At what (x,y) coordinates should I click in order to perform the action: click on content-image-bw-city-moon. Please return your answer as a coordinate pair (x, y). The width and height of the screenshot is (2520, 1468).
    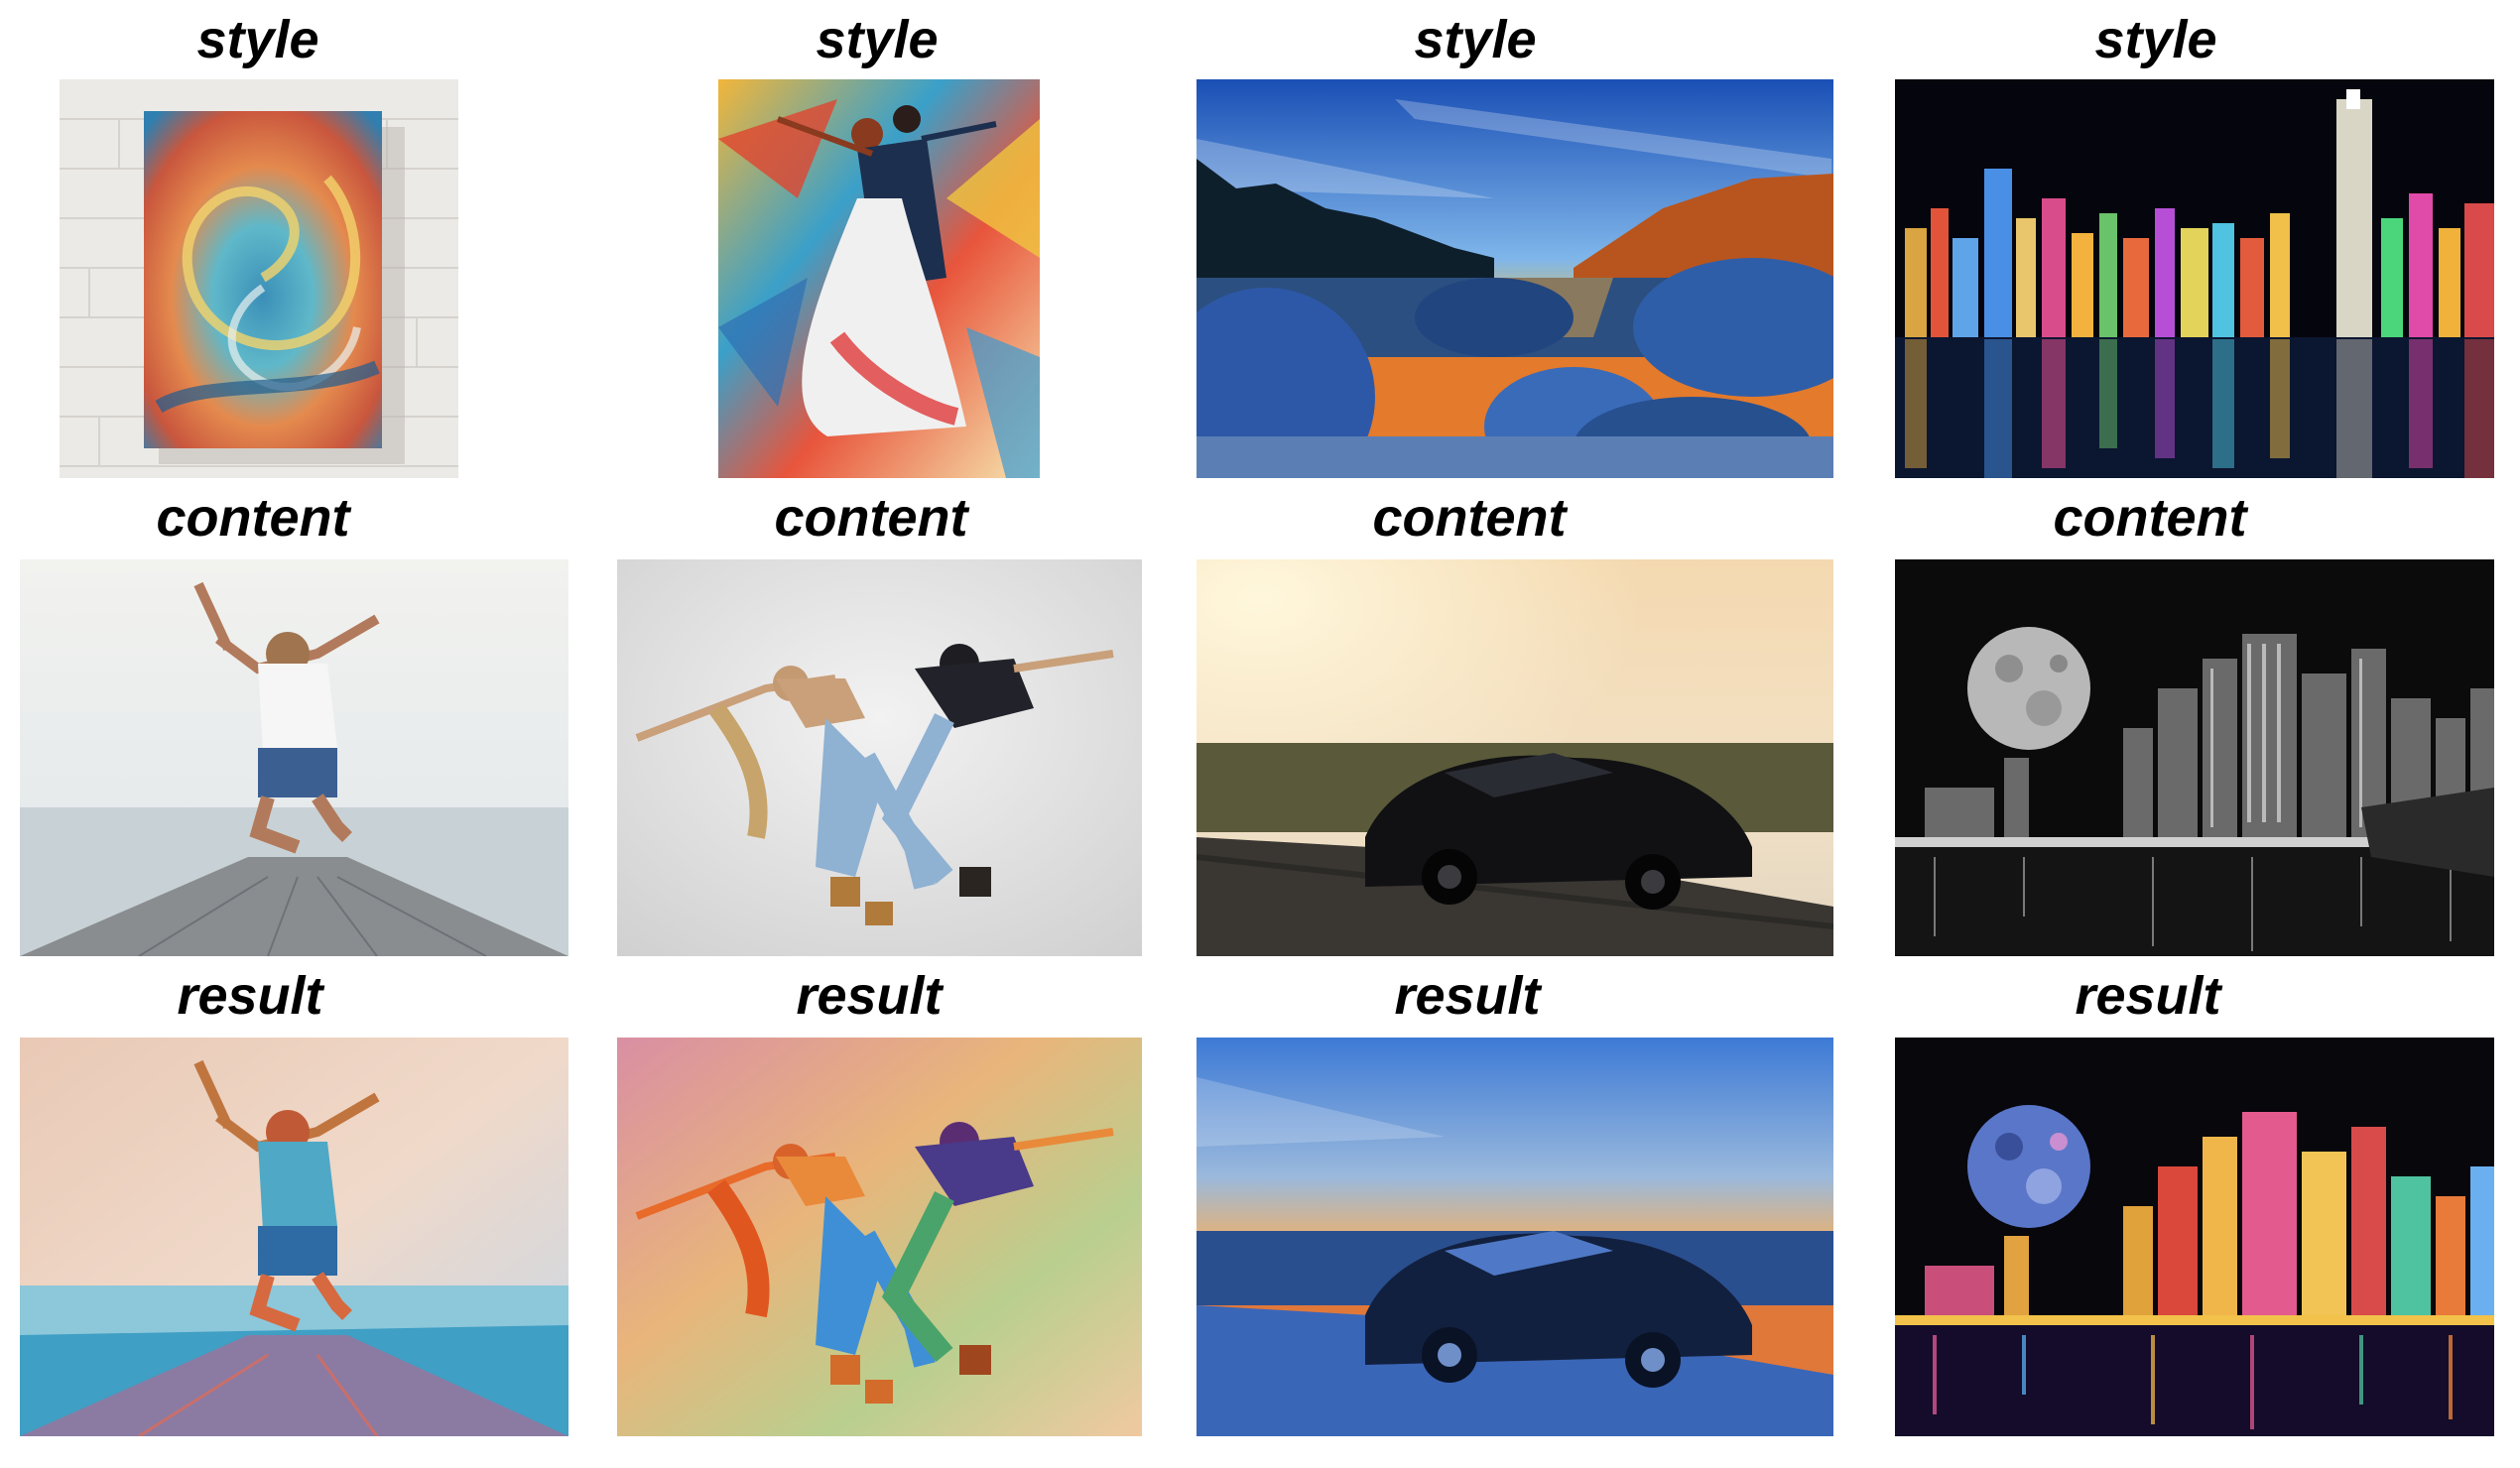
    Looking at the image, I should click on (2194, 757).